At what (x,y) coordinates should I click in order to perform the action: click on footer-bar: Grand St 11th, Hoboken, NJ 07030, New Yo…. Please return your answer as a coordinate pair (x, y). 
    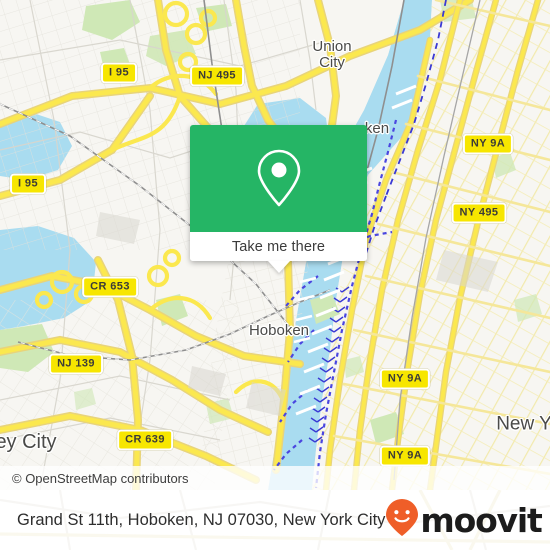
    Looking at the image, I should click on (275, 520).